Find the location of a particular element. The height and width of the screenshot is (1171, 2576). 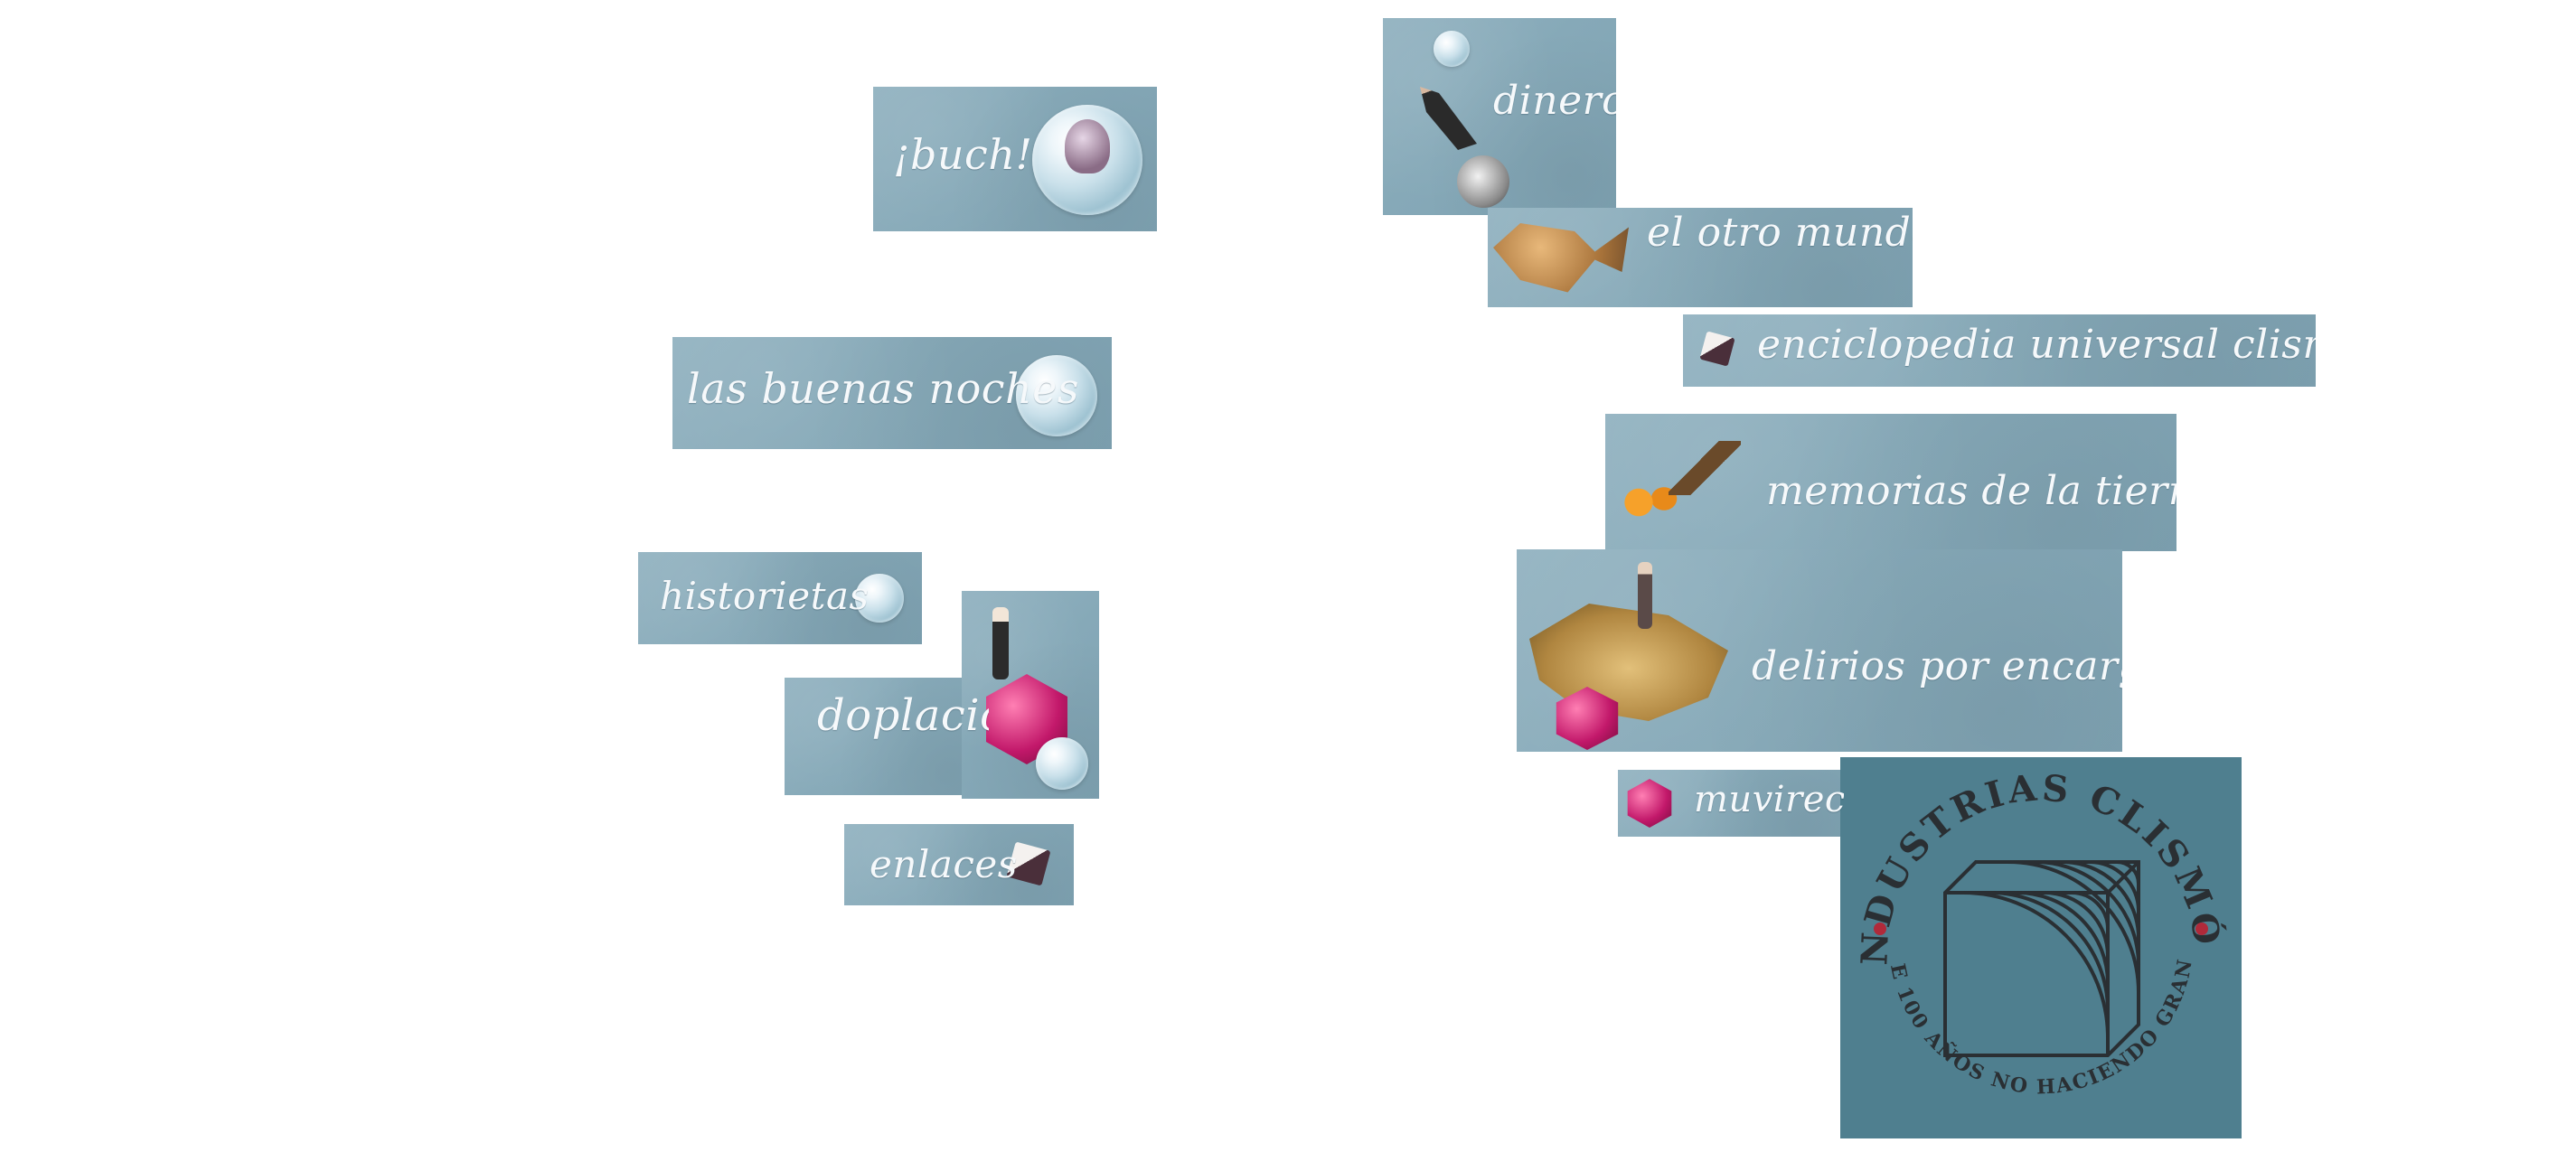

gem-icon is located at coordinates (1650, 803).